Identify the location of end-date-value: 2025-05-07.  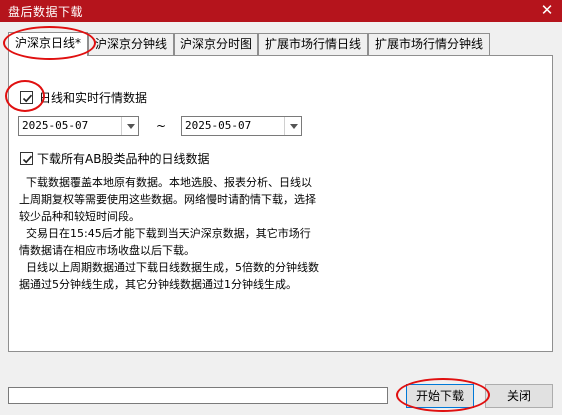
(218, 125).